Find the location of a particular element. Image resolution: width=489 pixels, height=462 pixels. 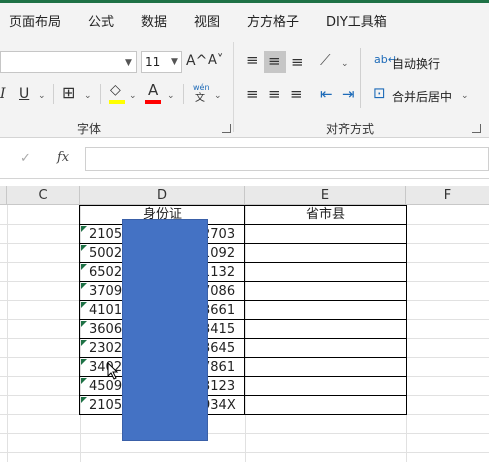

fill-color-bar is located at coordinates (117, 102).